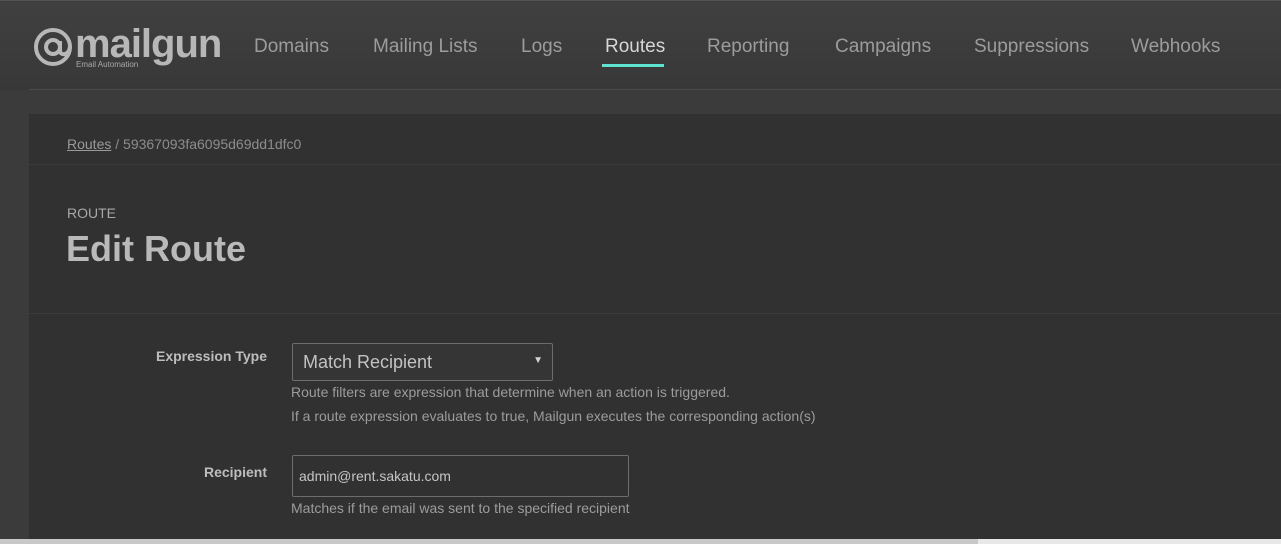 The image size is (1281, 544). What do you see at coordinates (1031, 47) in the screenshot?
I see `nav-item-suppressions: Suppressions` at bounding box center [1031, 47].